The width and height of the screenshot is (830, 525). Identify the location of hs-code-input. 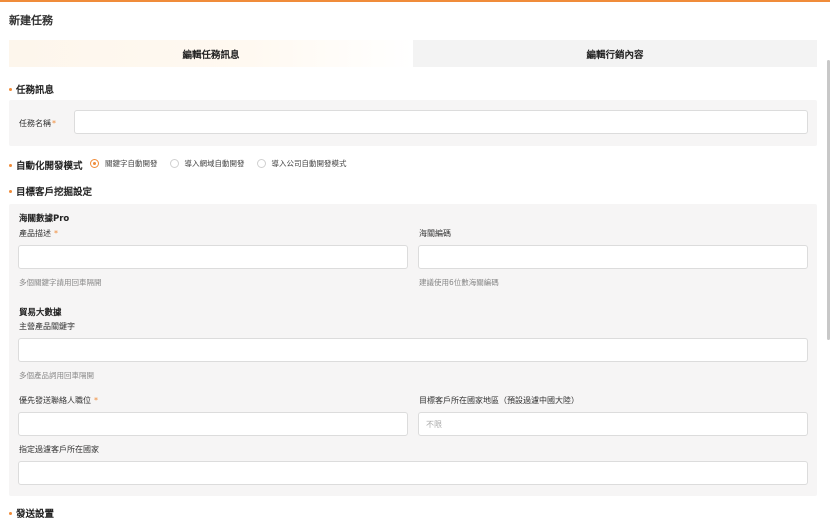
(613, 257).